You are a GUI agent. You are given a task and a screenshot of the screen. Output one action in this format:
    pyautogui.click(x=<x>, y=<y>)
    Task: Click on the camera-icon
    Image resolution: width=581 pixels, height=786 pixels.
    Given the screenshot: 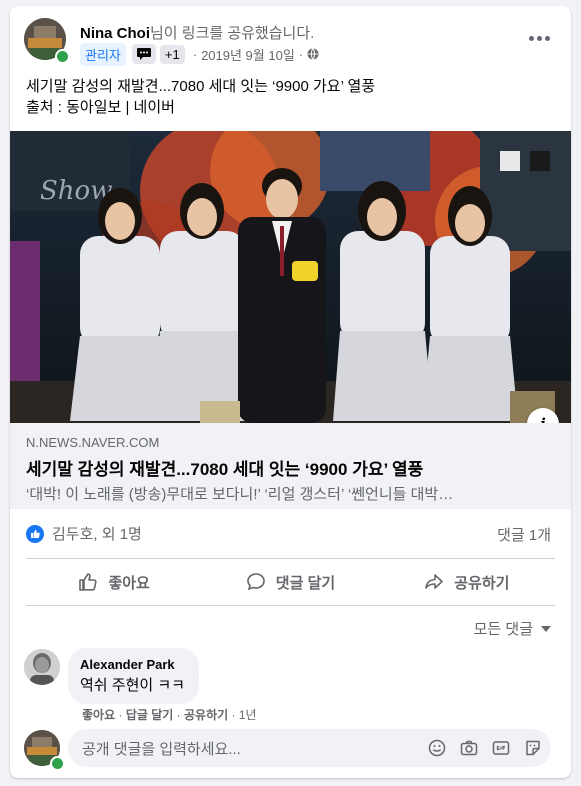 What is the action you would take?
    pyautogui.click(x=469, y=748)
    